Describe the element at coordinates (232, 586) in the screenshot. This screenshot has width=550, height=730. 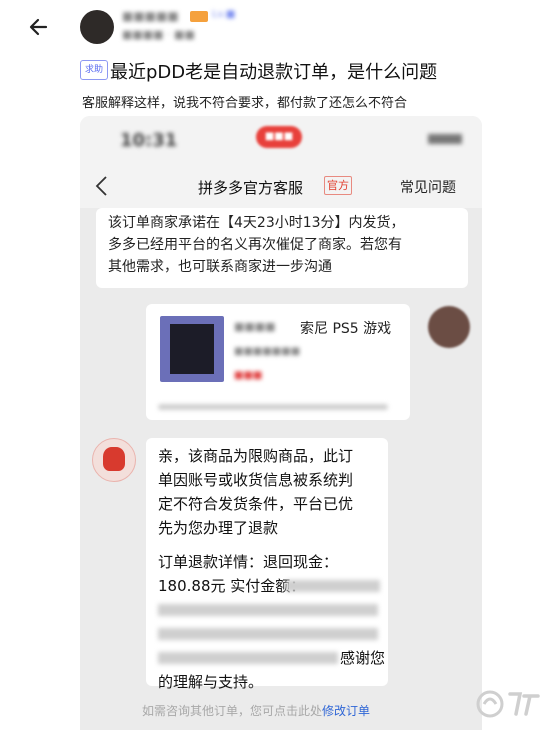
I see `reply-line: 180.88元 实付金额：` at that location.